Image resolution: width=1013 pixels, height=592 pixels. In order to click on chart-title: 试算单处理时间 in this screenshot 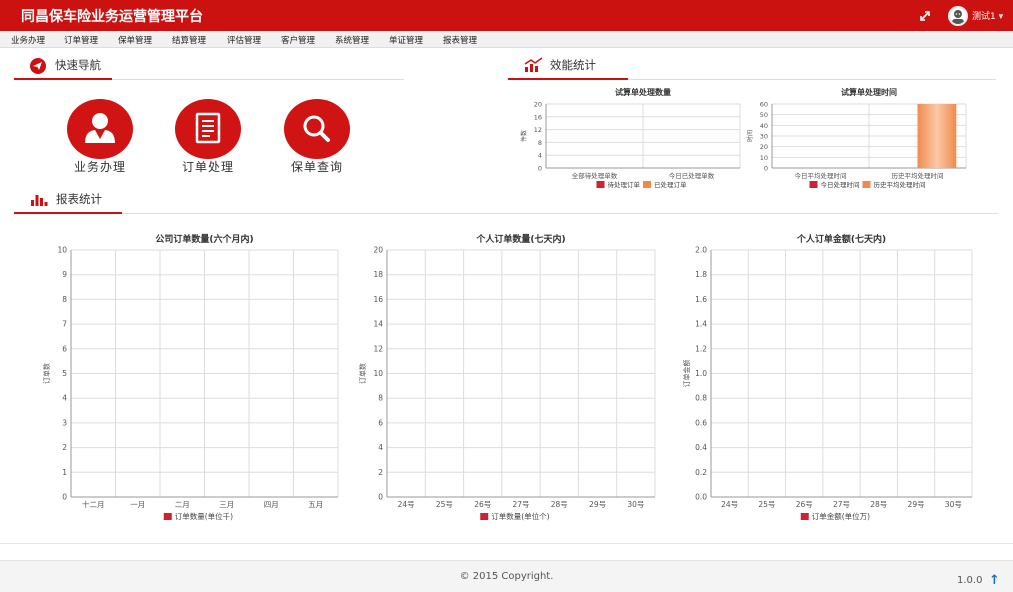, I will do `click(869, 92)`.